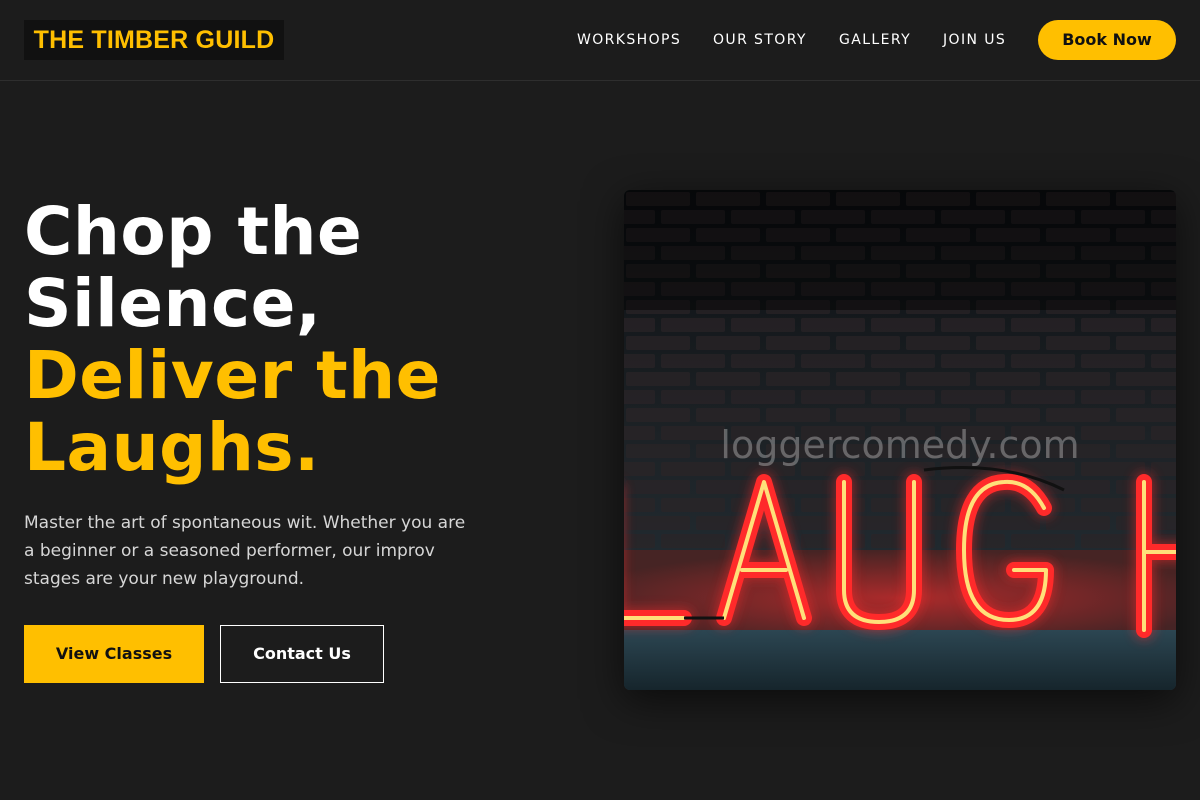 The width and height of the screenshot is (1200, 800). What do you see at coordinates (760, 40) in the screenshot?
I see `nav-our-story-link: OUR STORY` at bounding box center [760, 40].